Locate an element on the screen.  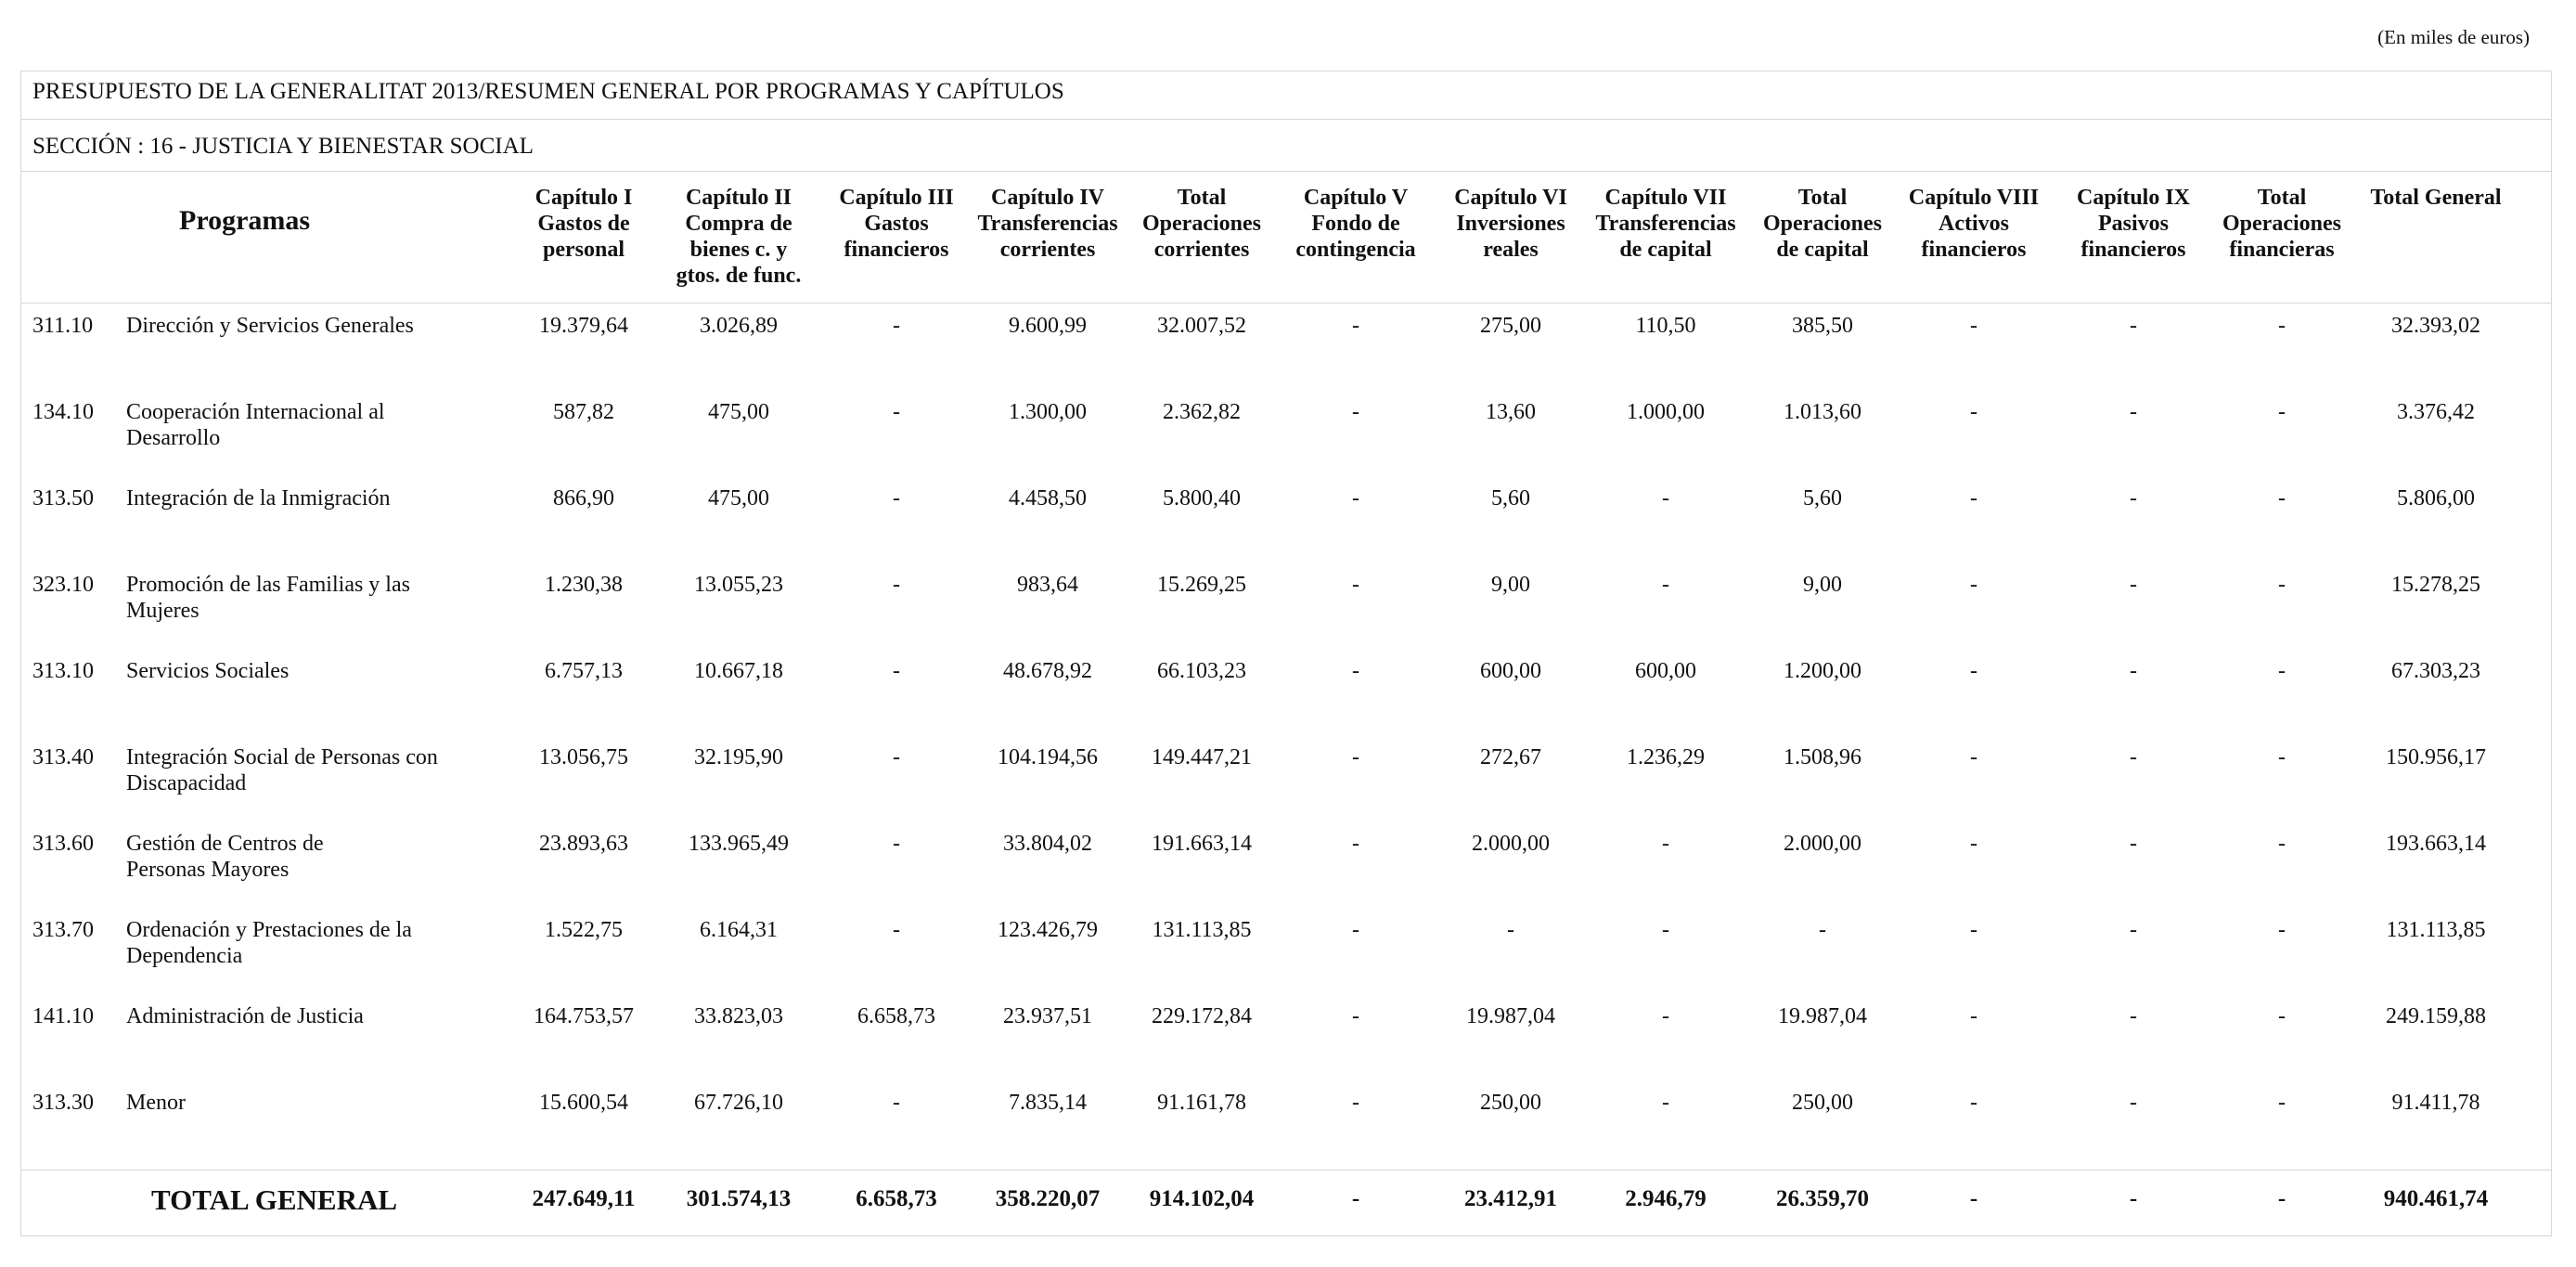
table-cell: 1.508,96 is located at coordinates (1822, 757).